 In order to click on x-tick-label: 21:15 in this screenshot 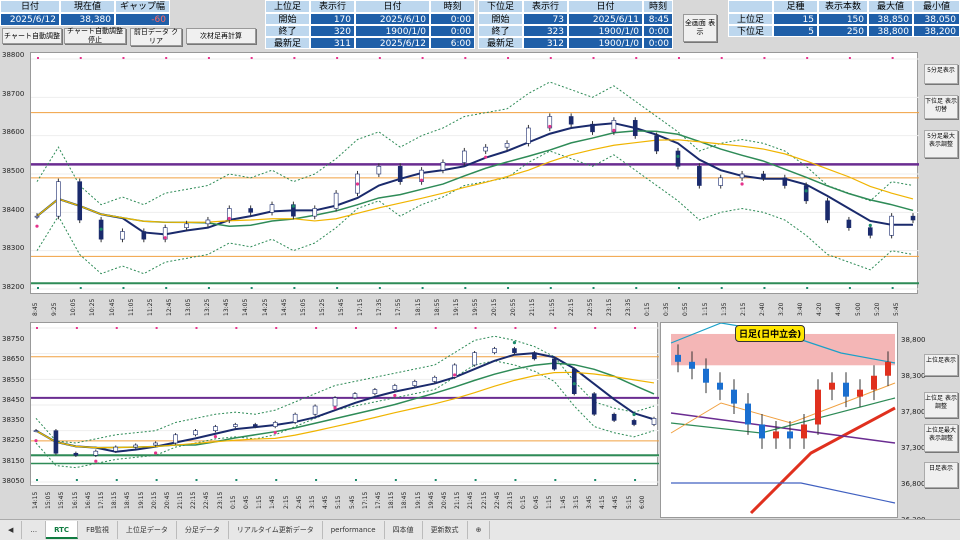, I will do `click(533, 307)`.